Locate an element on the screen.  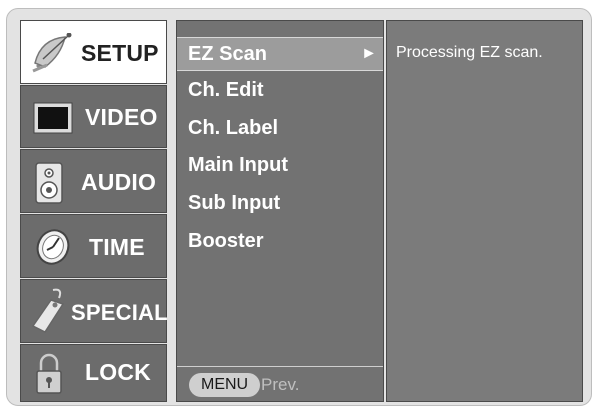
menu-item-sub-input: Sub Input is located at coordinates (280, 204).